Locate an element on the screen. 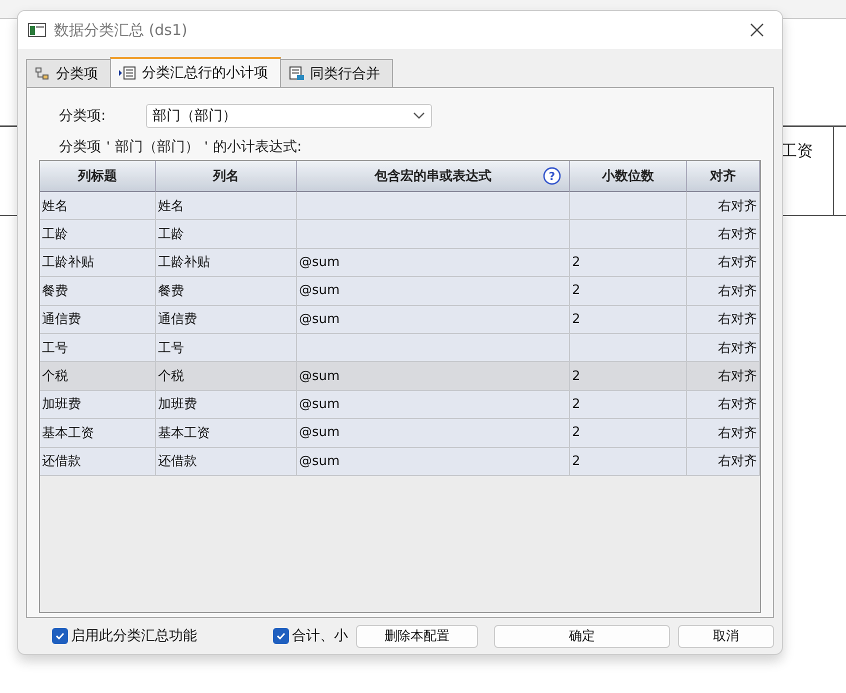 This screenshot has height=693, width=846. column-title: 包含宏的串或表达式 is located at coordinates (433, 176).